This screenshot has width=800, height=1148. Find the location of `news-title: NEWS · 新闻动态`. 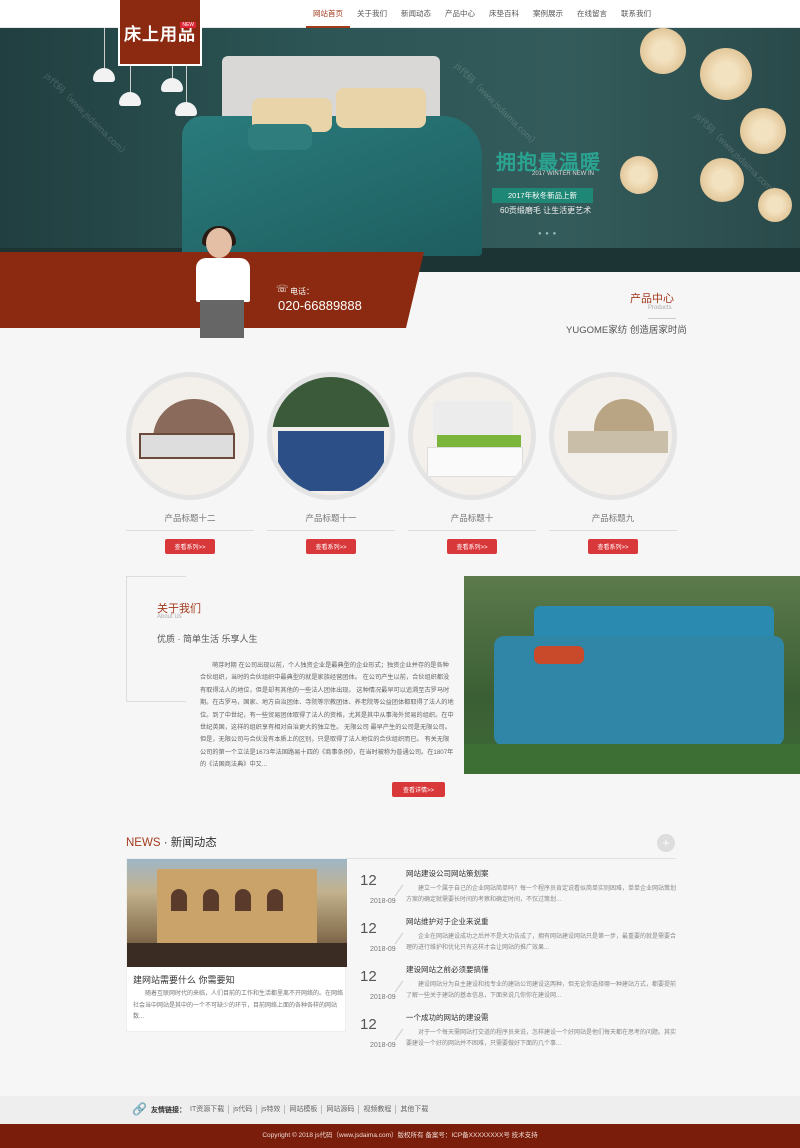

news-title: NEWS · 新闻动态 is located at coordinates (171, 843).